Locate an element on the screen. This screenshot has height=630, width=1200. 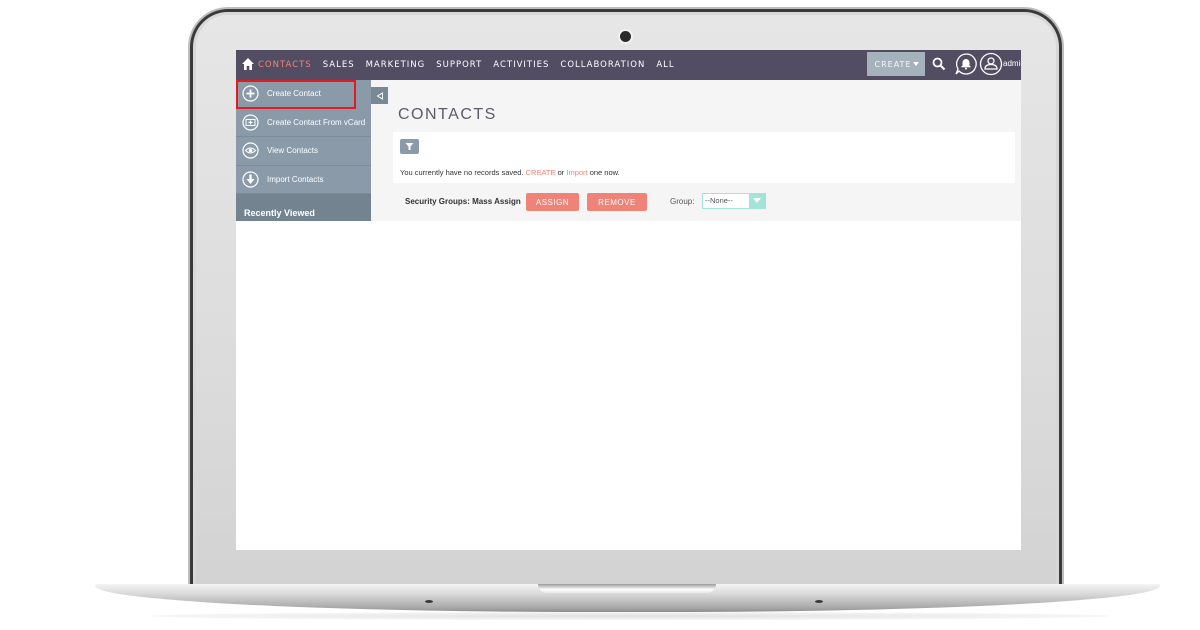
sidebar-item-label: Create Contact is located at coordinates (294, 94).